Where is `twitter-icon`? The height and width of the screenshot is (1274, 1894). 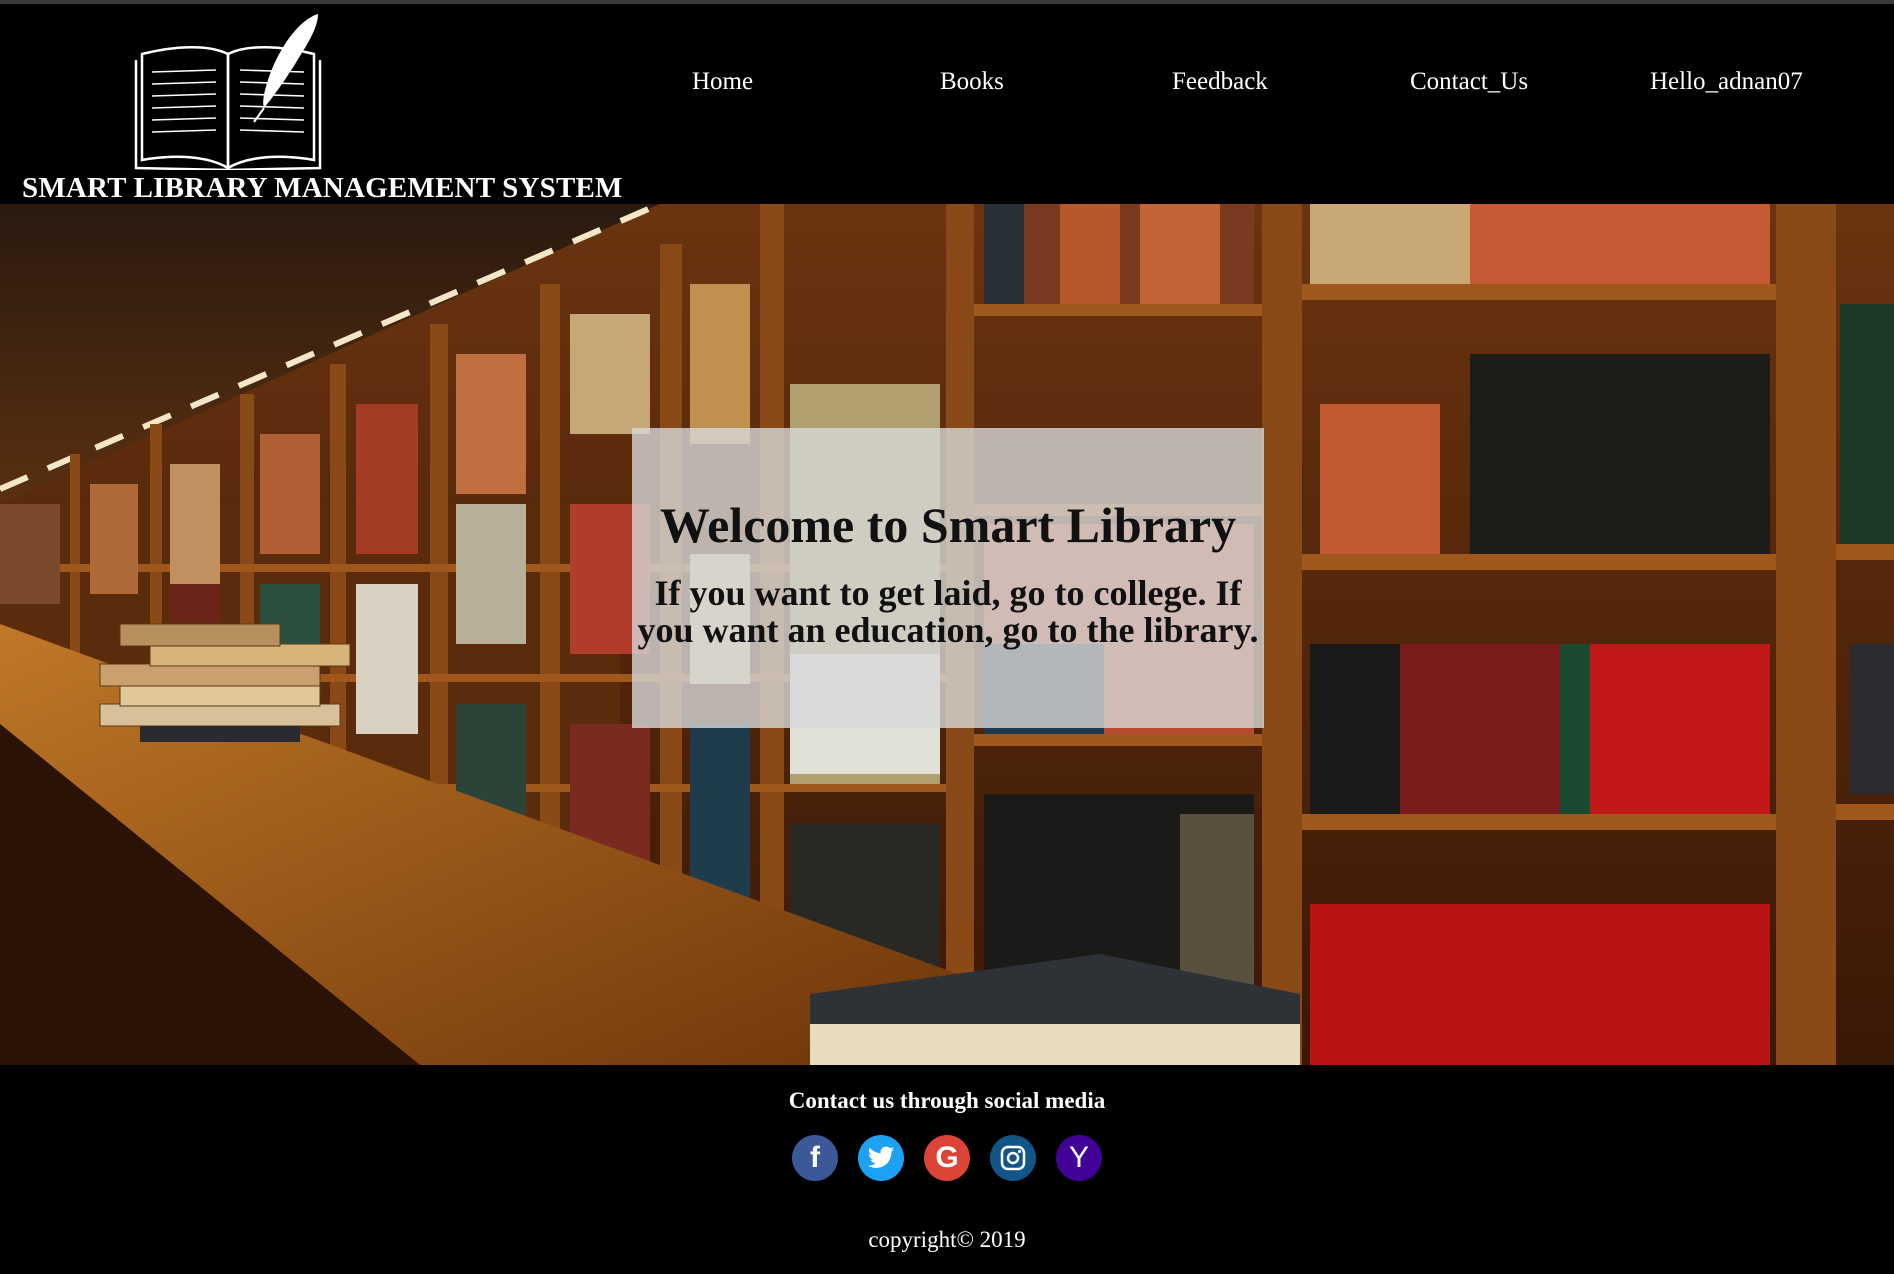
twitter-icon is located at coordinates (881, 1158).